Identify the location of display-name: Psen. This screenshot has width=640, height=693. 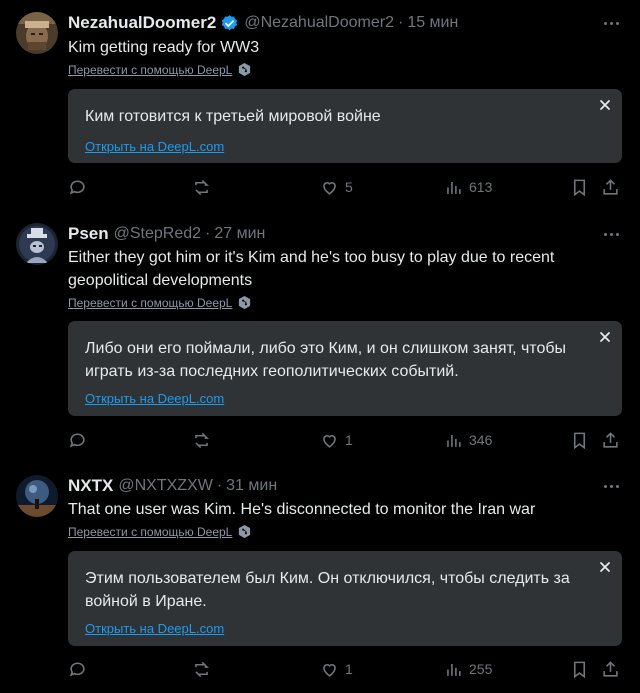
(88, 234).